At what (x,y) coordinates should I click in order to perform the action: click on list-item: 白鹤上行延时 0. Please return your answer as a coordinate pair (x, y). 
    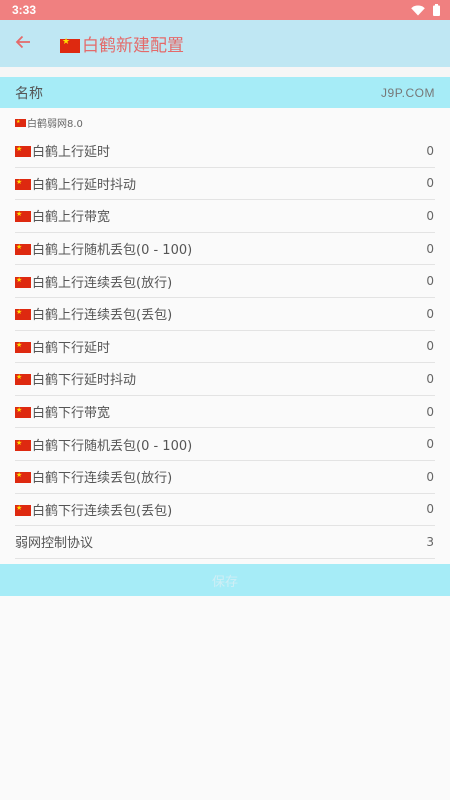
    Looking at the image, I should click on (225, 151).